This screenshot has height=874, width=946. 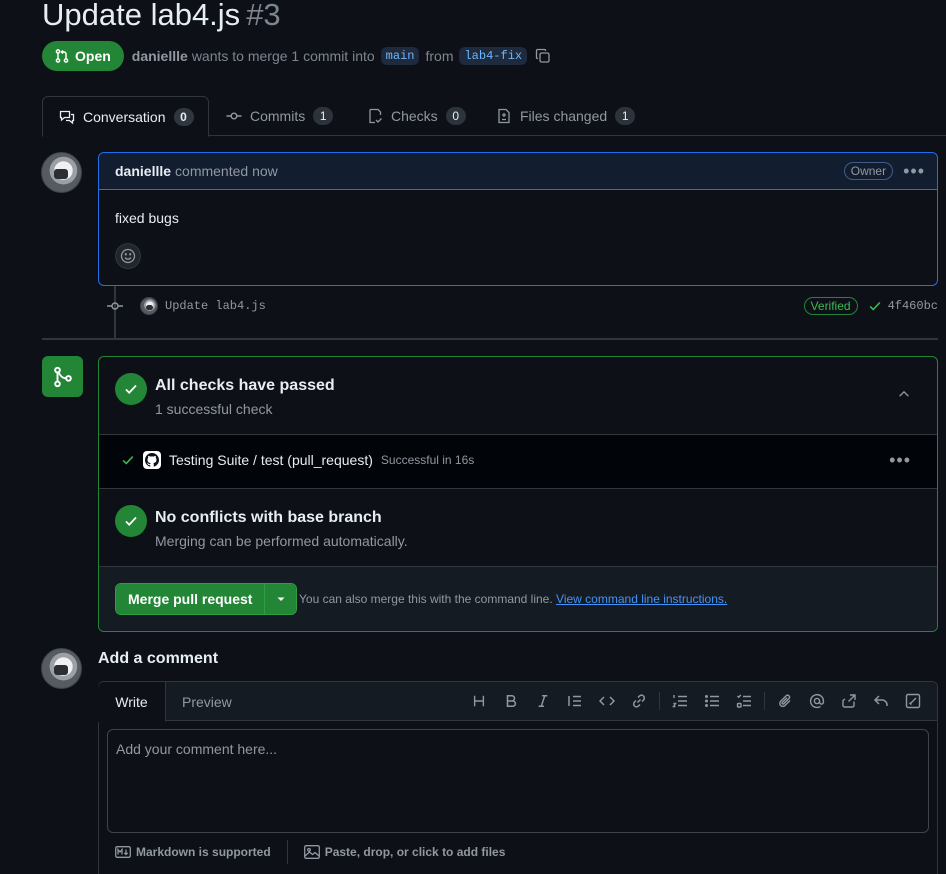 I want to click on task-list-icon, so click(x=744, y=701).